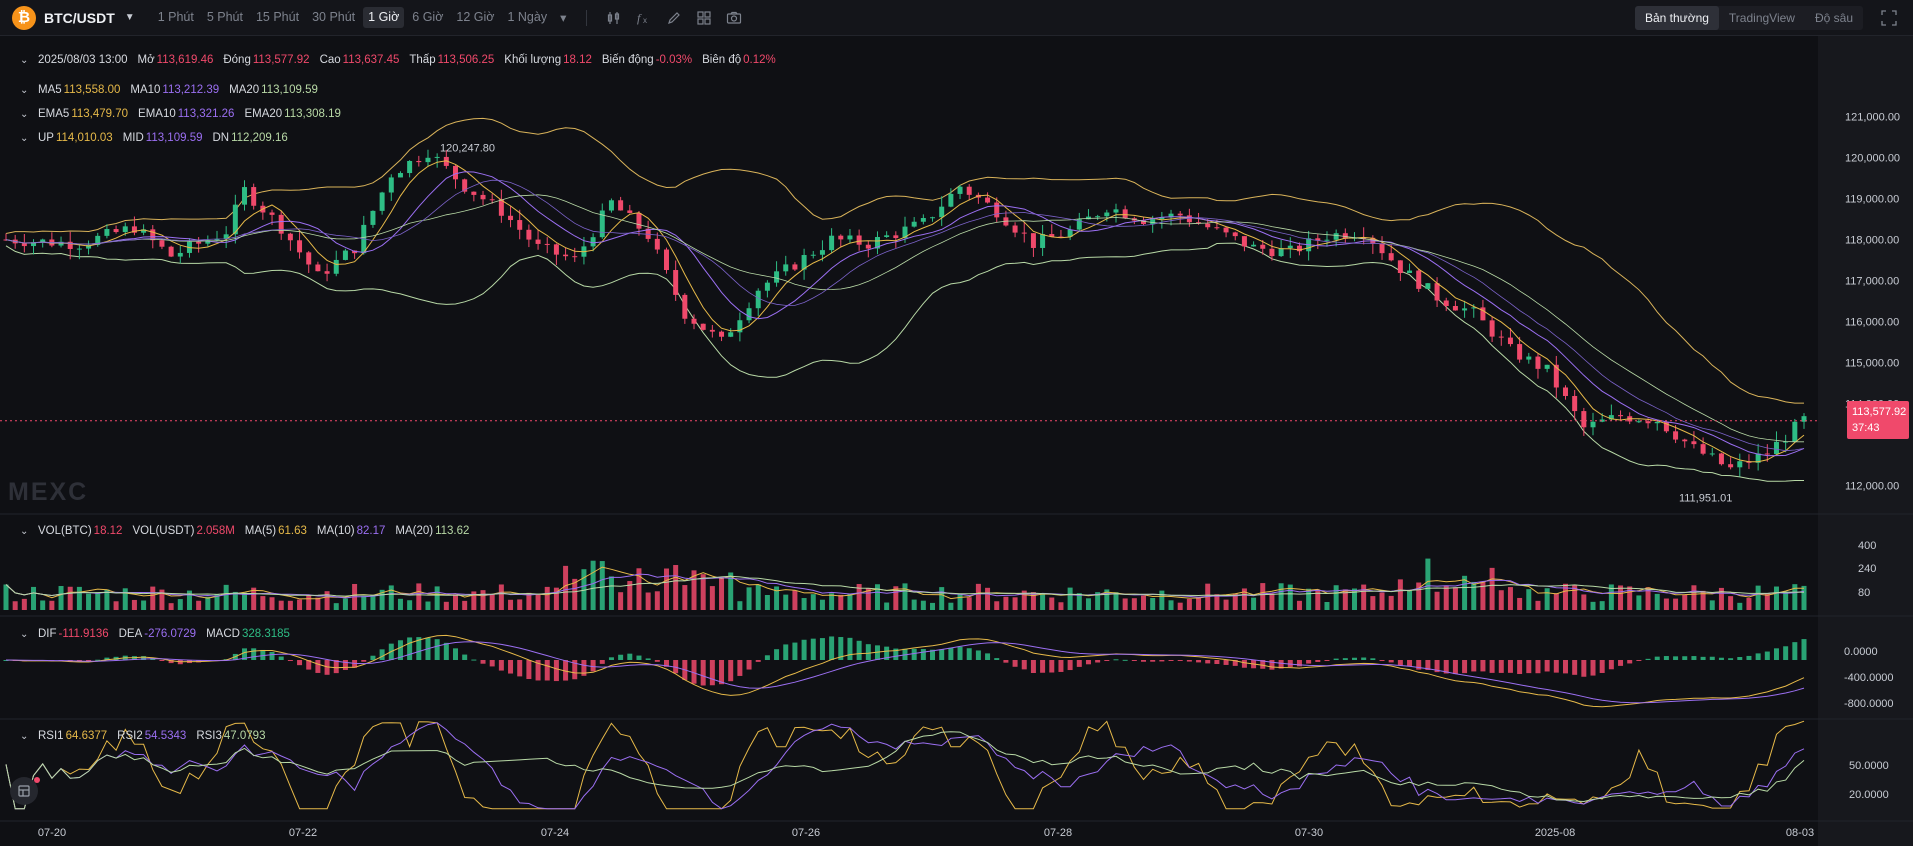  I want to click on view-tab: TradingView, so click(1762, 18).